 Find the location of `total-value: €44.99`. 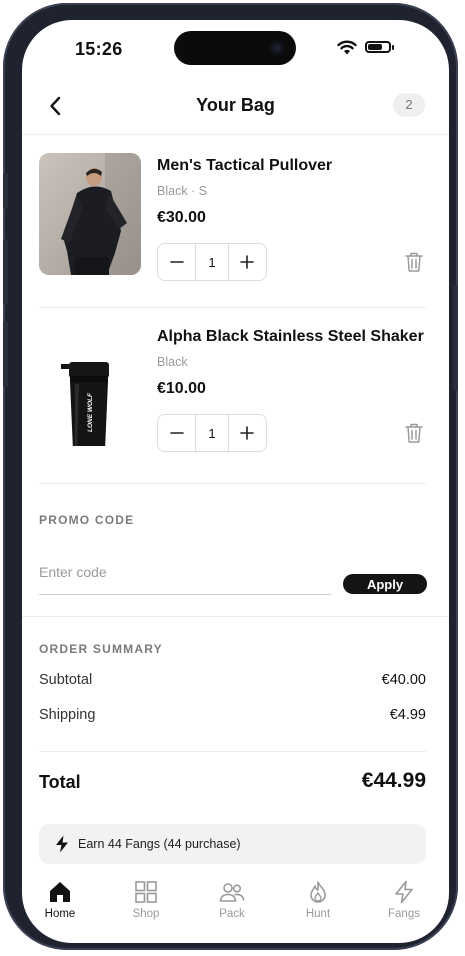

total-value: €44.99 is located at coordinates (393, 780).